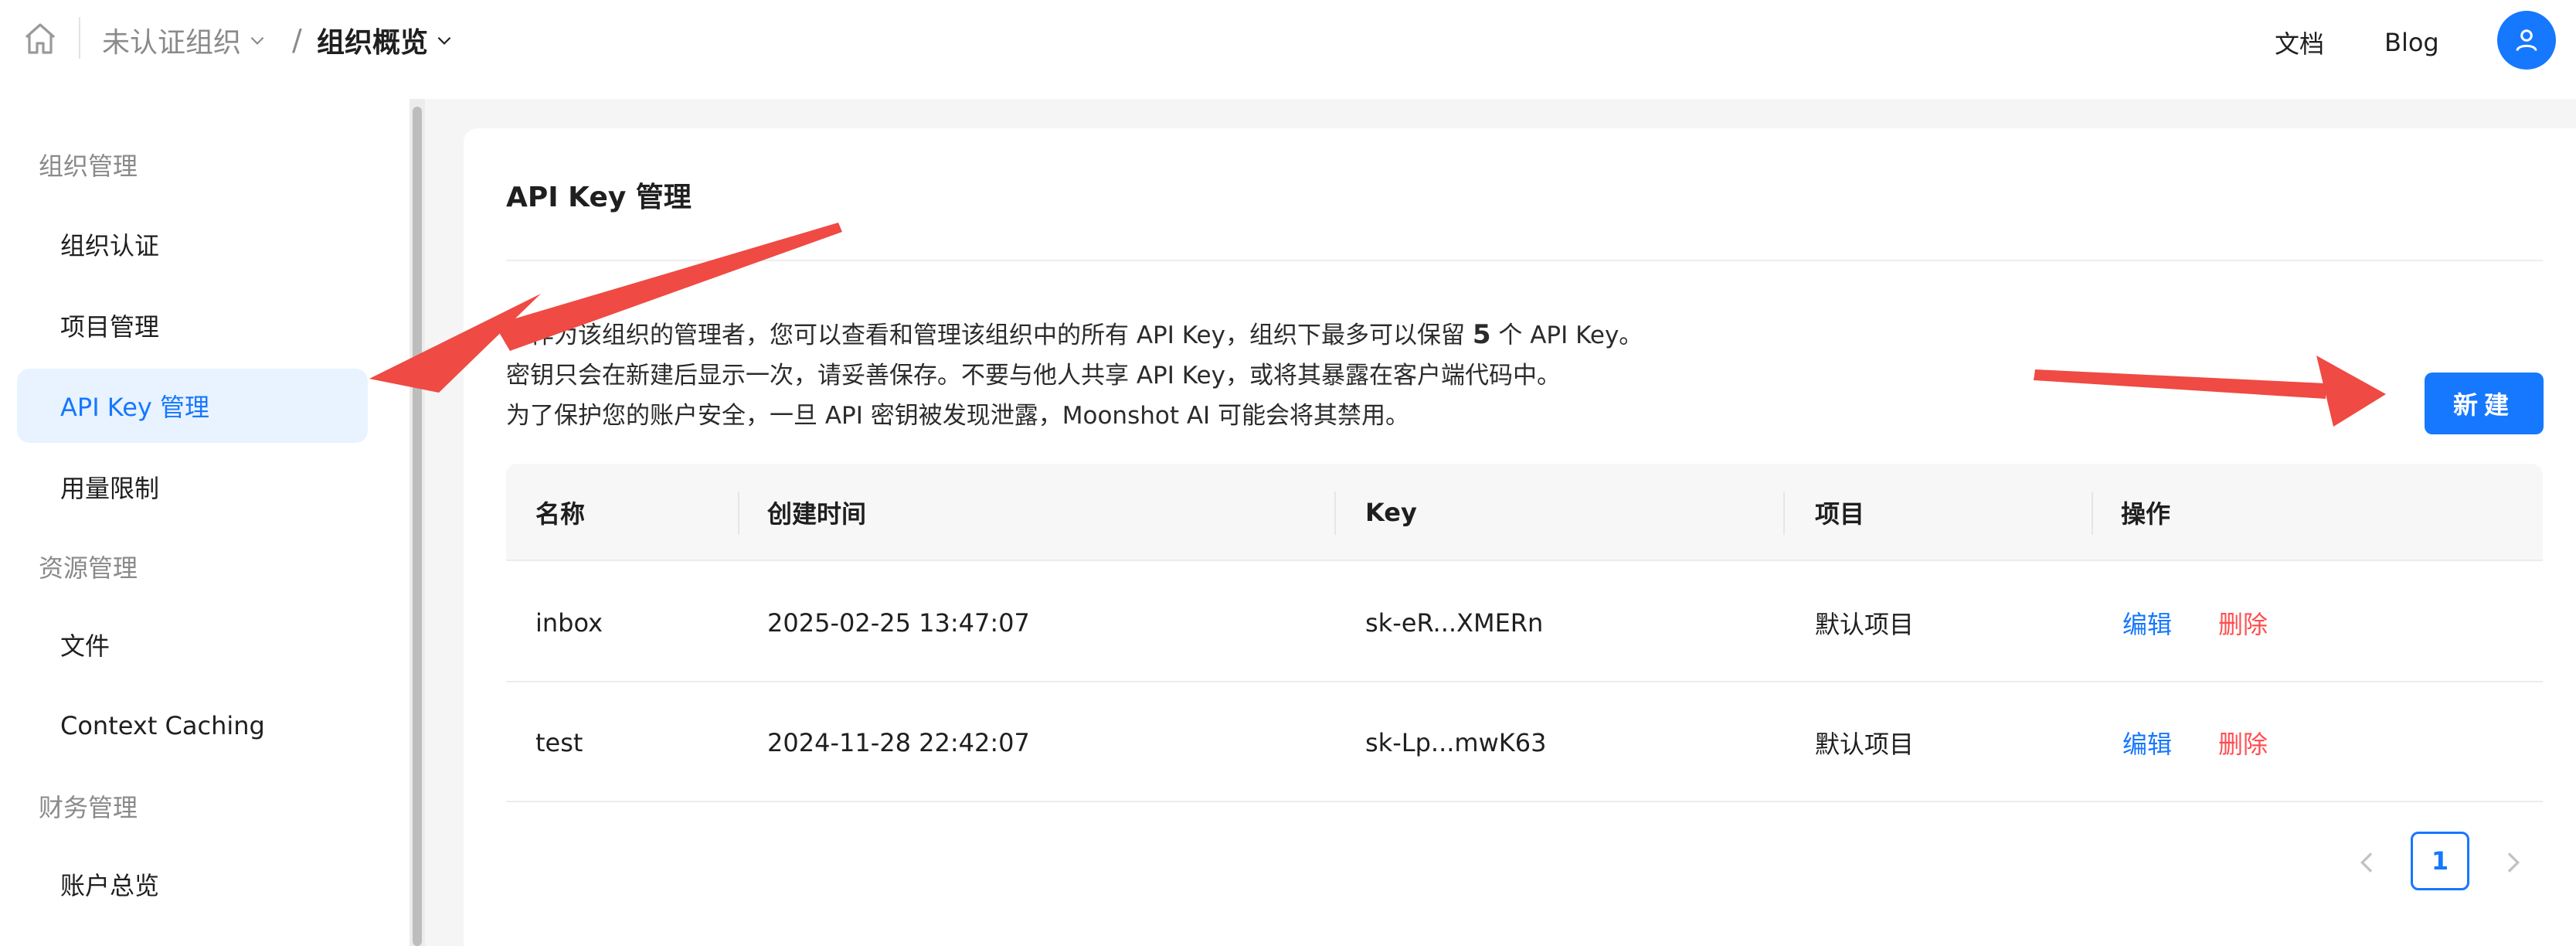 The image size is (2576, 946). I want to click on breadcrumb-page: 组织概览, so click(385, 40).